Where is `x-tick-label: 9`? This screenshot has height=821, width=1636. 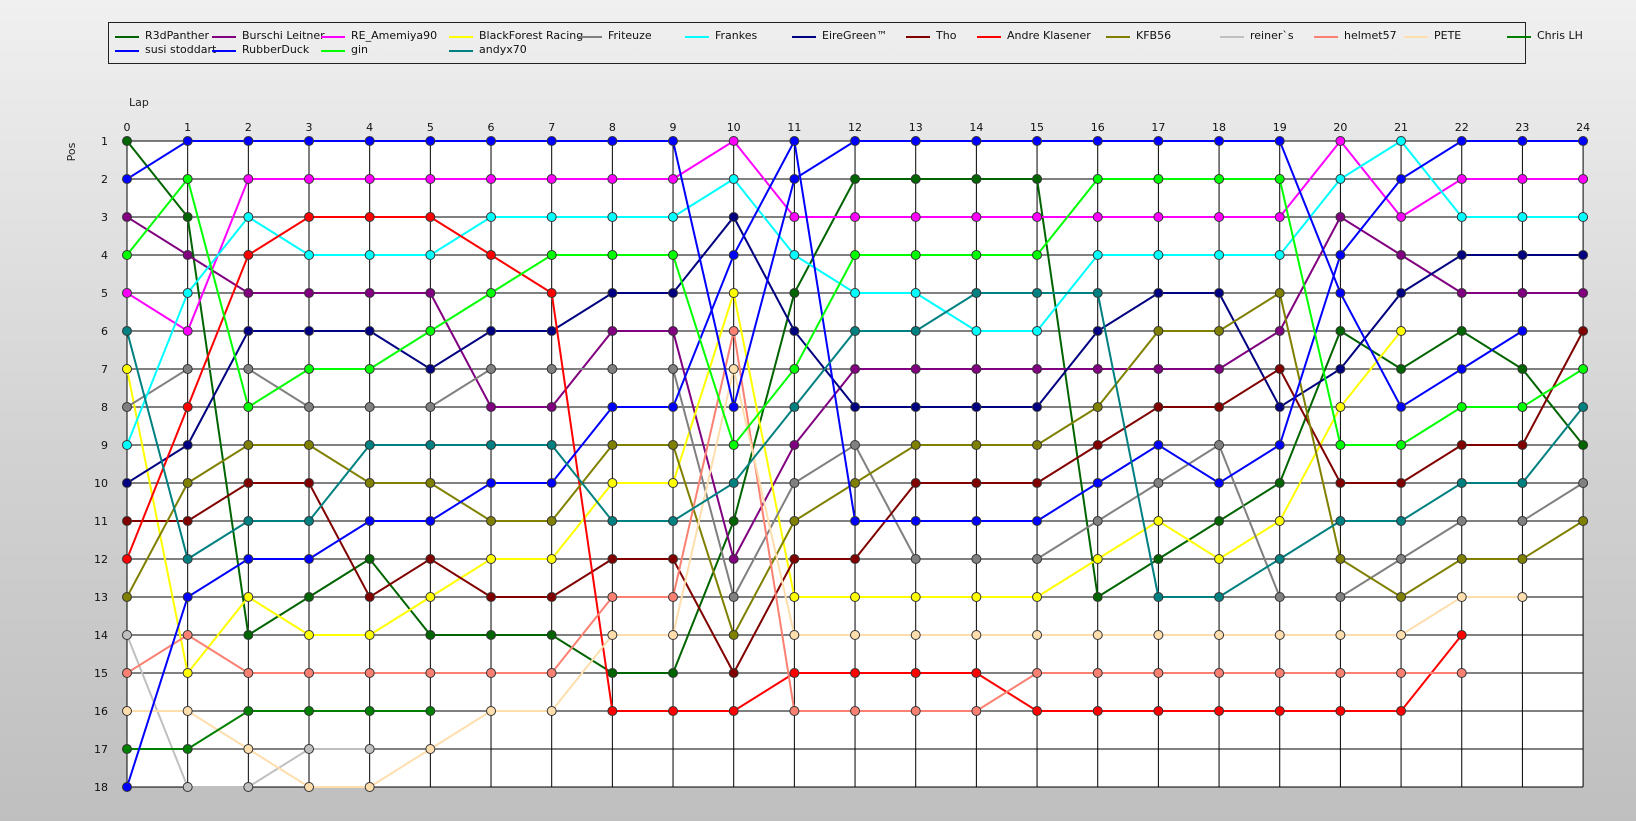
x-tick-label: 9 is located at coordinates (673, 127).